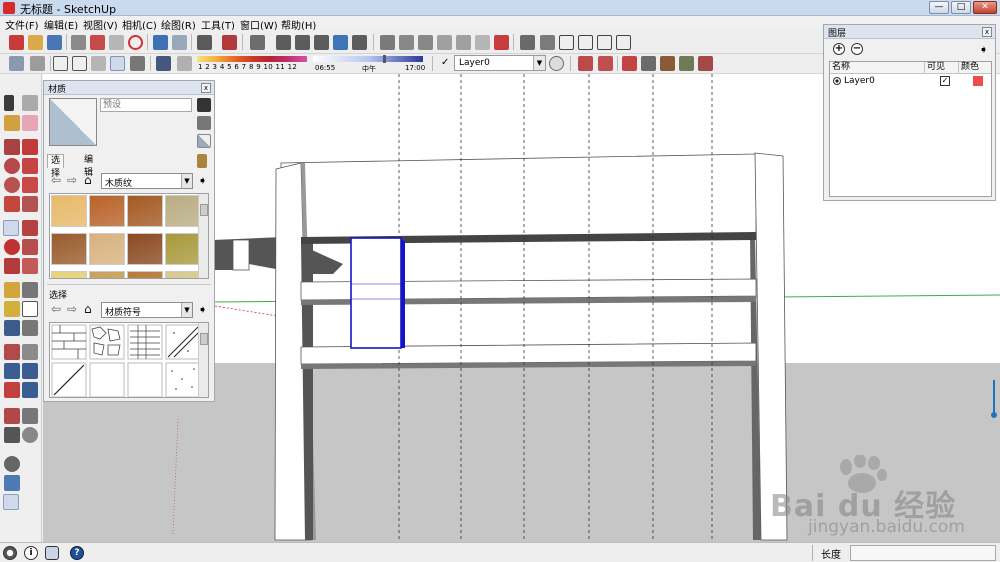 The width and height of the screenshot is (1000, 562). Describe the element at coordinates (12, 266) in the screenshot. I see `scale-icon` at that location.